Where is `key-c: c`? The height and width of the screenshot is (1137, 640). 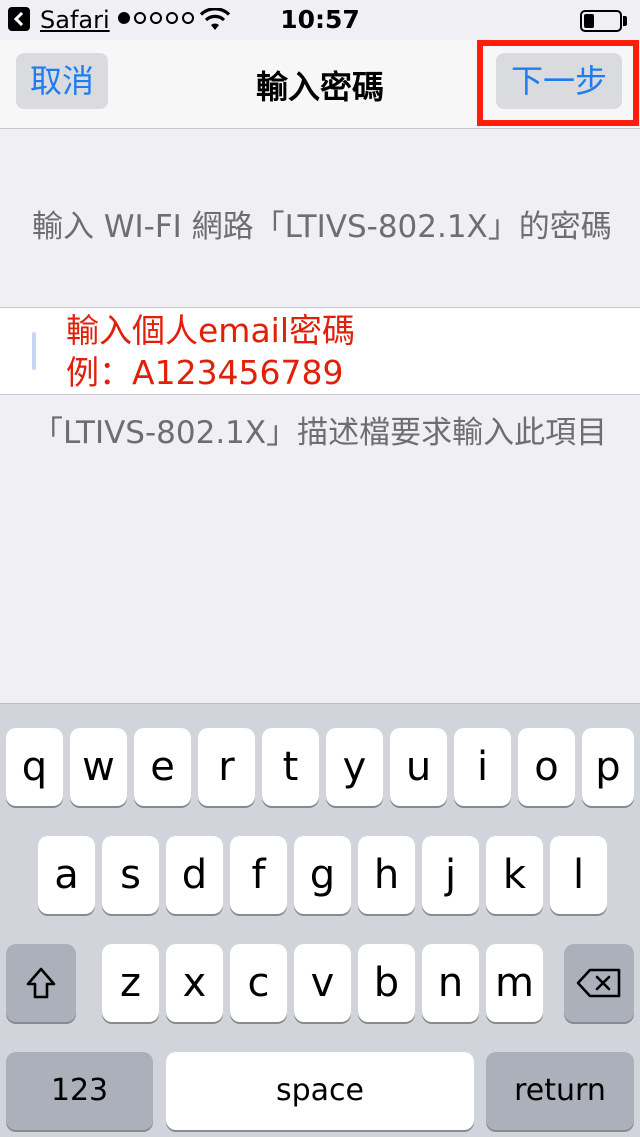
key-c: c is located at coordinates (258, 983).